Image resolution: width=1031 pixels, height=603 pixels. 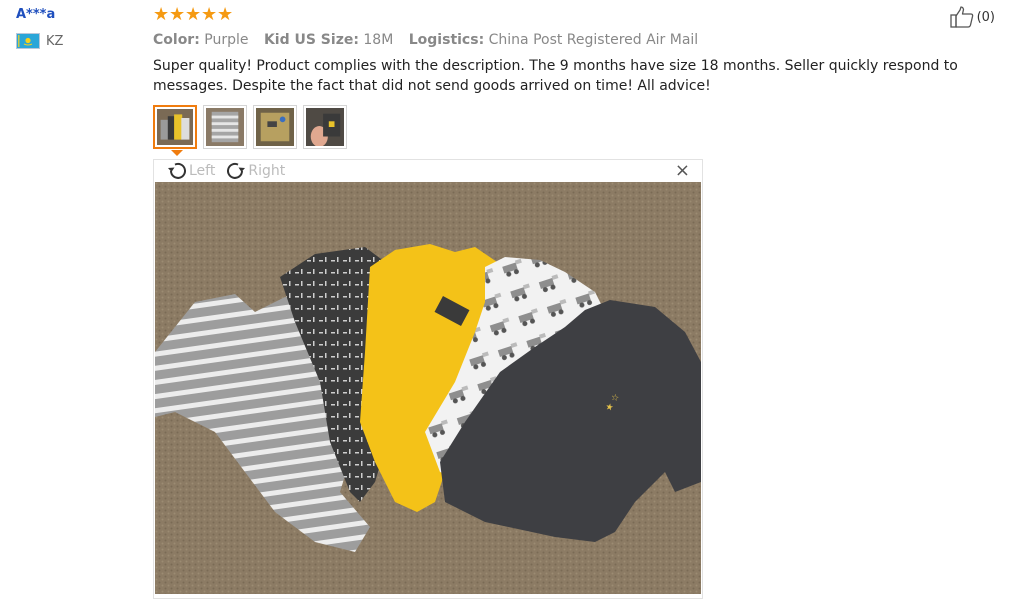 I want to click on kazakhstan-flag-icon, so click(x=28, y=41).